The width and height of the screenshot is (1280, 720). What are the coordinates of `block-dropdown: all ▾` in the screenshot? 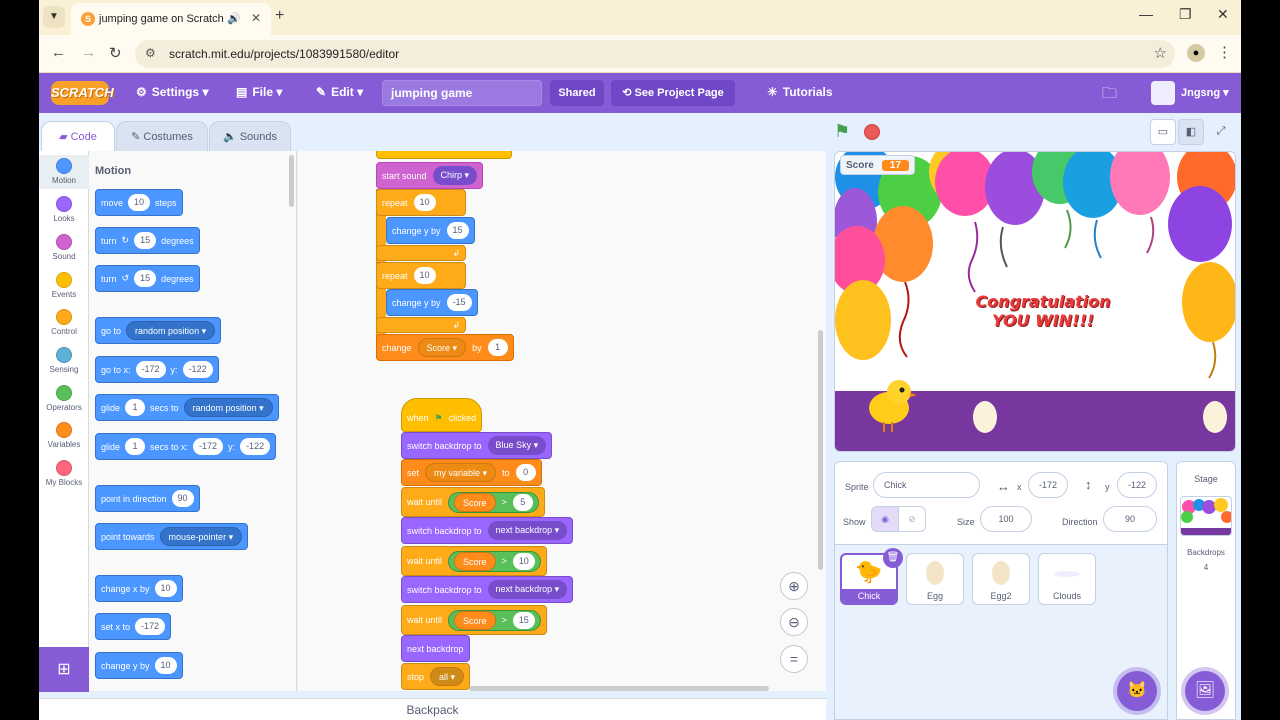 It's located at (447, 676).